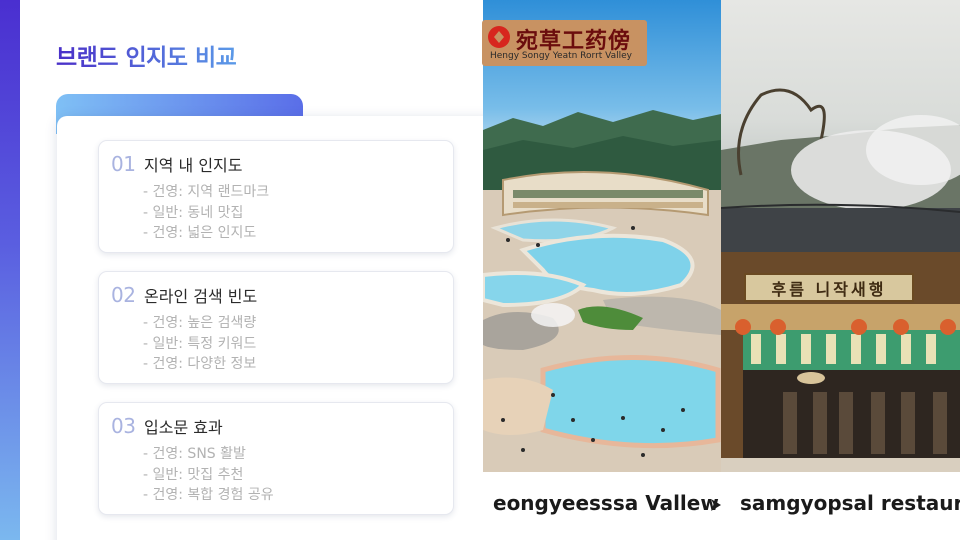 The width and height of the screenshot is (960, 540). I want to click on logo-english-text: Hengy Songy Yeatn Rorrt Valley, so click(561, 56).